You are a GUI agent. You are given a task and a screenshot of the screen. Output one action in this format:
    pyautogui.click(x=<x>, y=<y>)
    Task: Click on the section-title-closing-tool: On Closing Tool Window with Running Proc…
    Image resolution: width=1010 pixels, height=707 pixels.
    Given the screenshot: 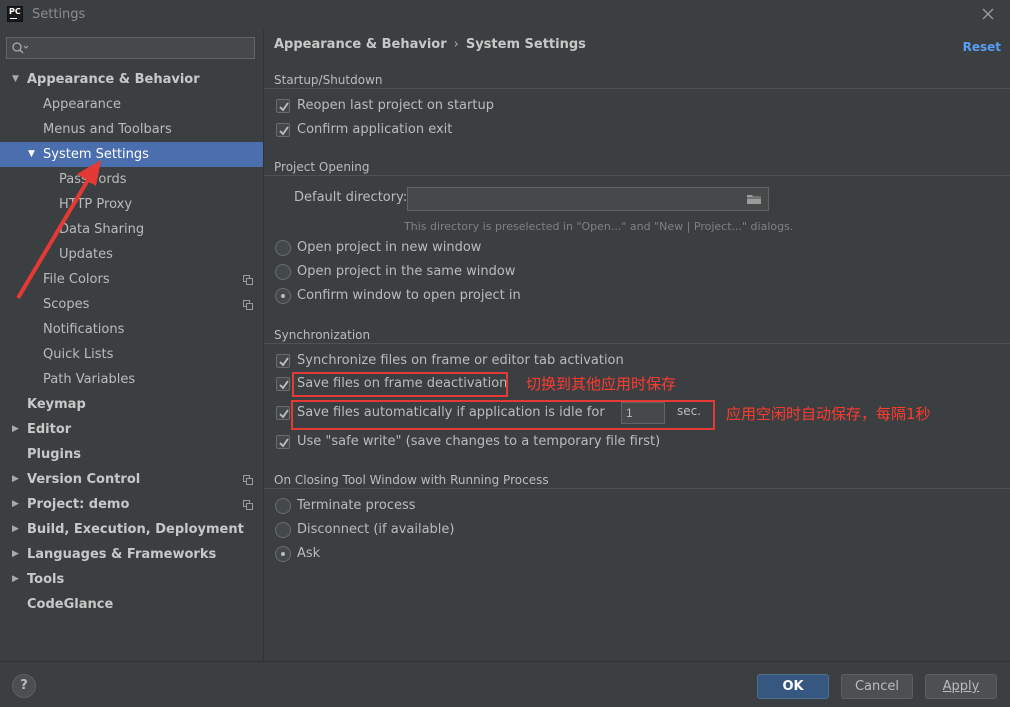 What is the action you would take?
    pyautogui.click(x=411, y=480)
    